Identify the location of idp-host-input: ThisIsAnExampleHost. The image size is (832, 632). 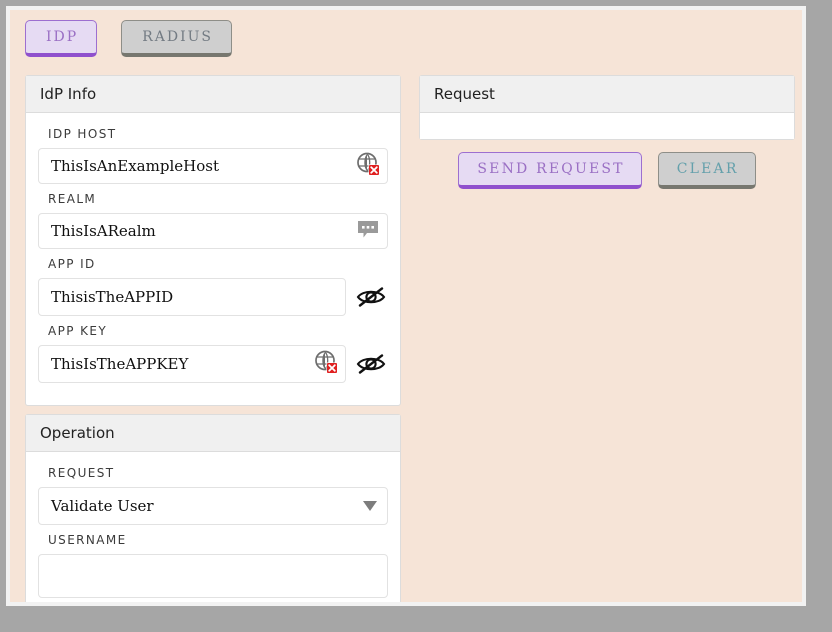
(213, 166).